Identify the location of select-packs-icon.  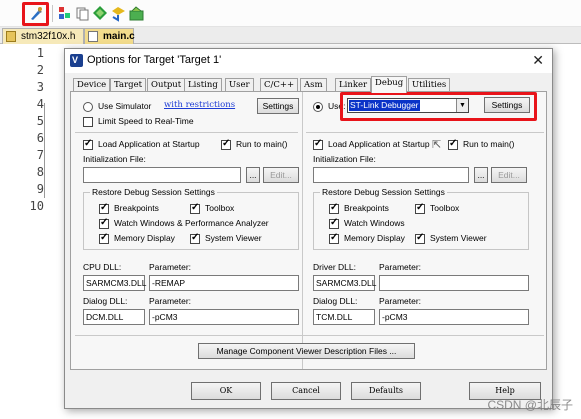
(118, 13).